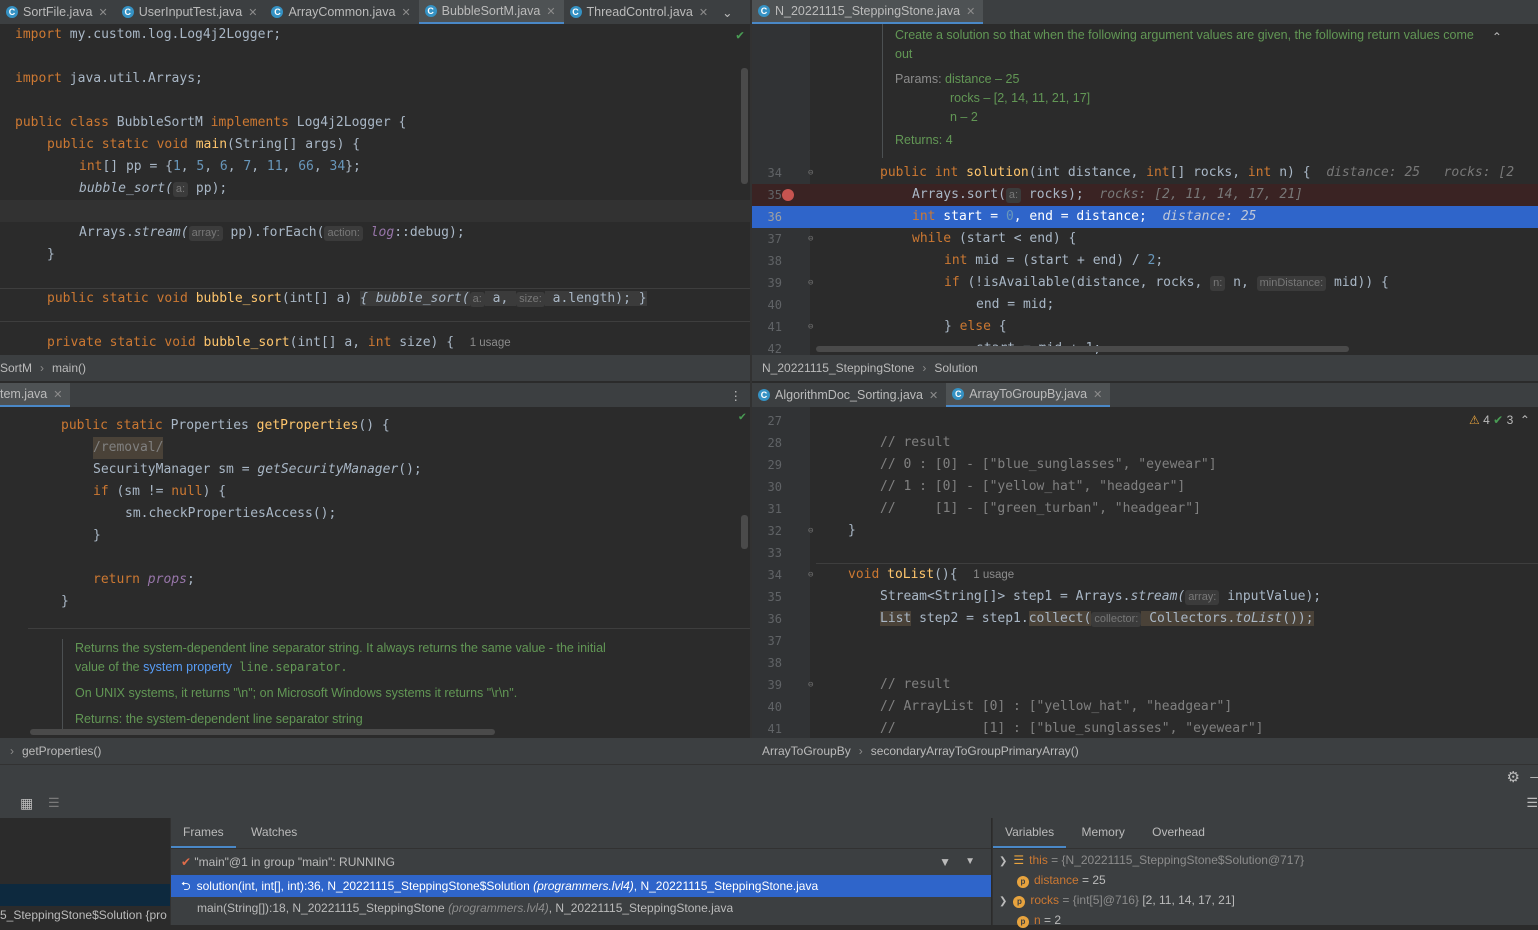  Describe the element at coordinates (1532, 803) in the screenshot. I see `side-menu-icon: ☰` at that location.